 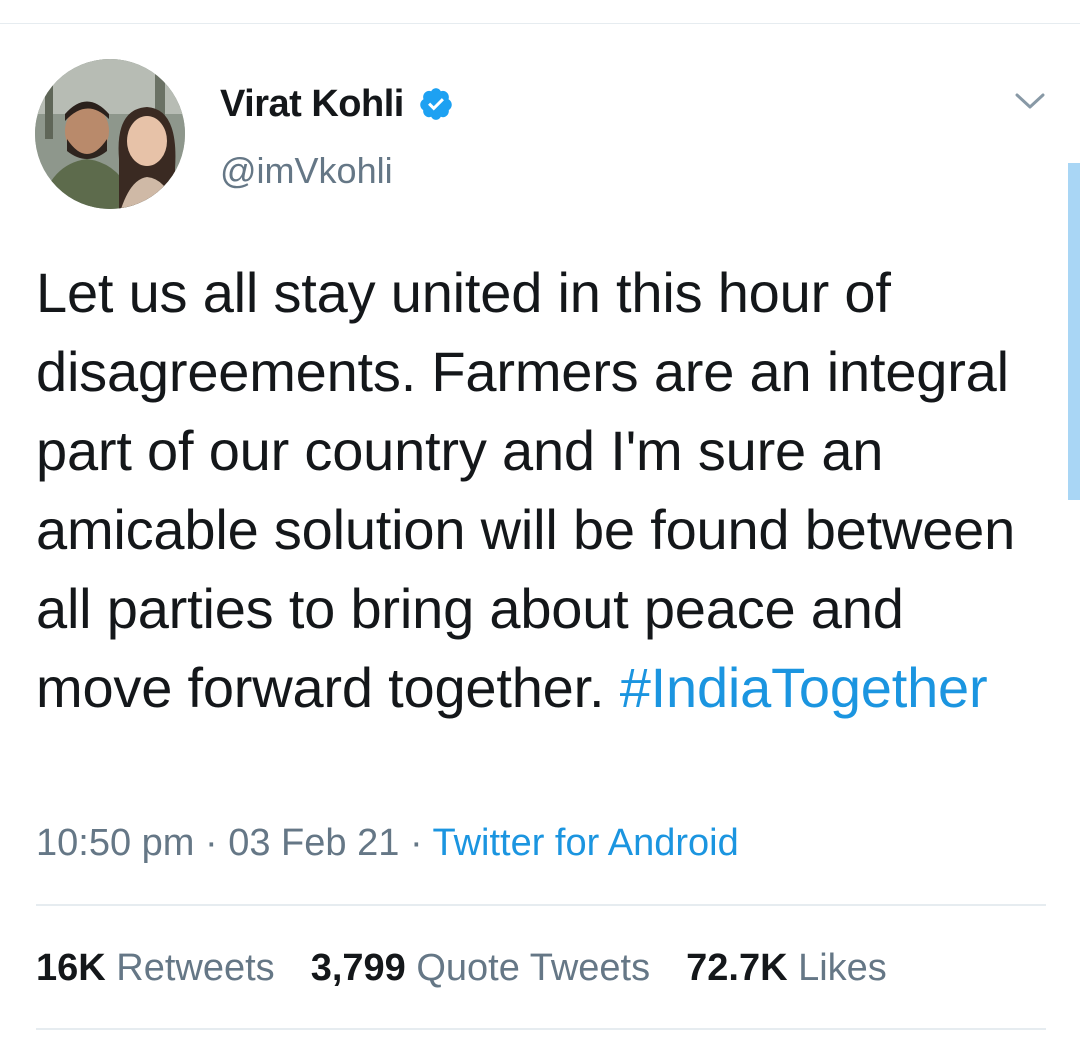 I want to click on likes-label: Likes, so click(x=842, y=968).